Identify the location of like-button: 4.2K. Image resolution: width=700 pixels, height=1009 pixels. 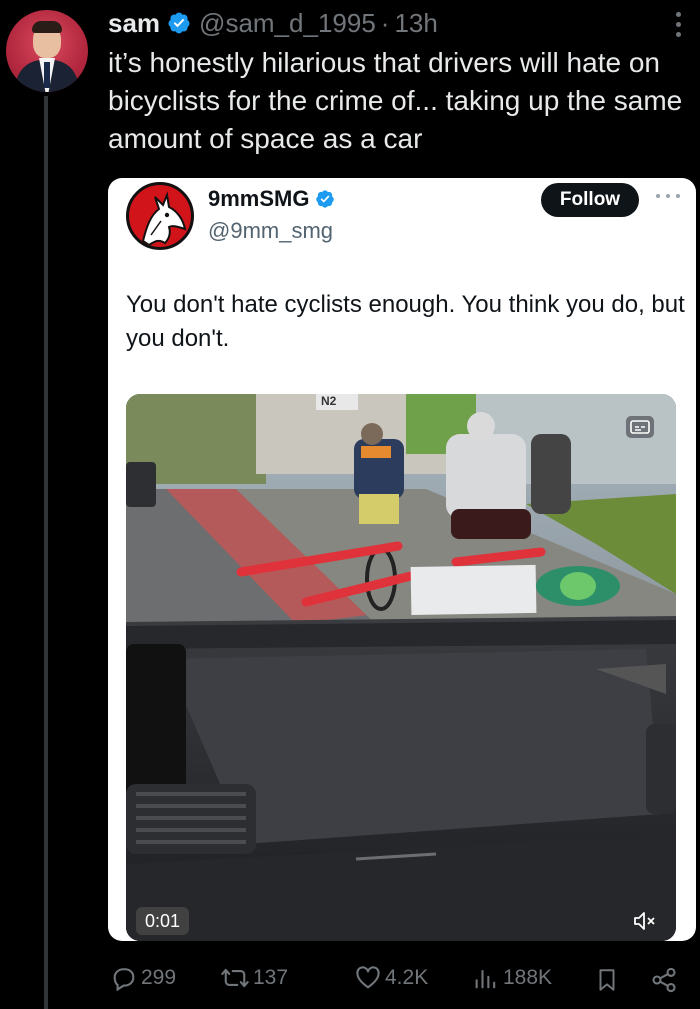
(391, 978).